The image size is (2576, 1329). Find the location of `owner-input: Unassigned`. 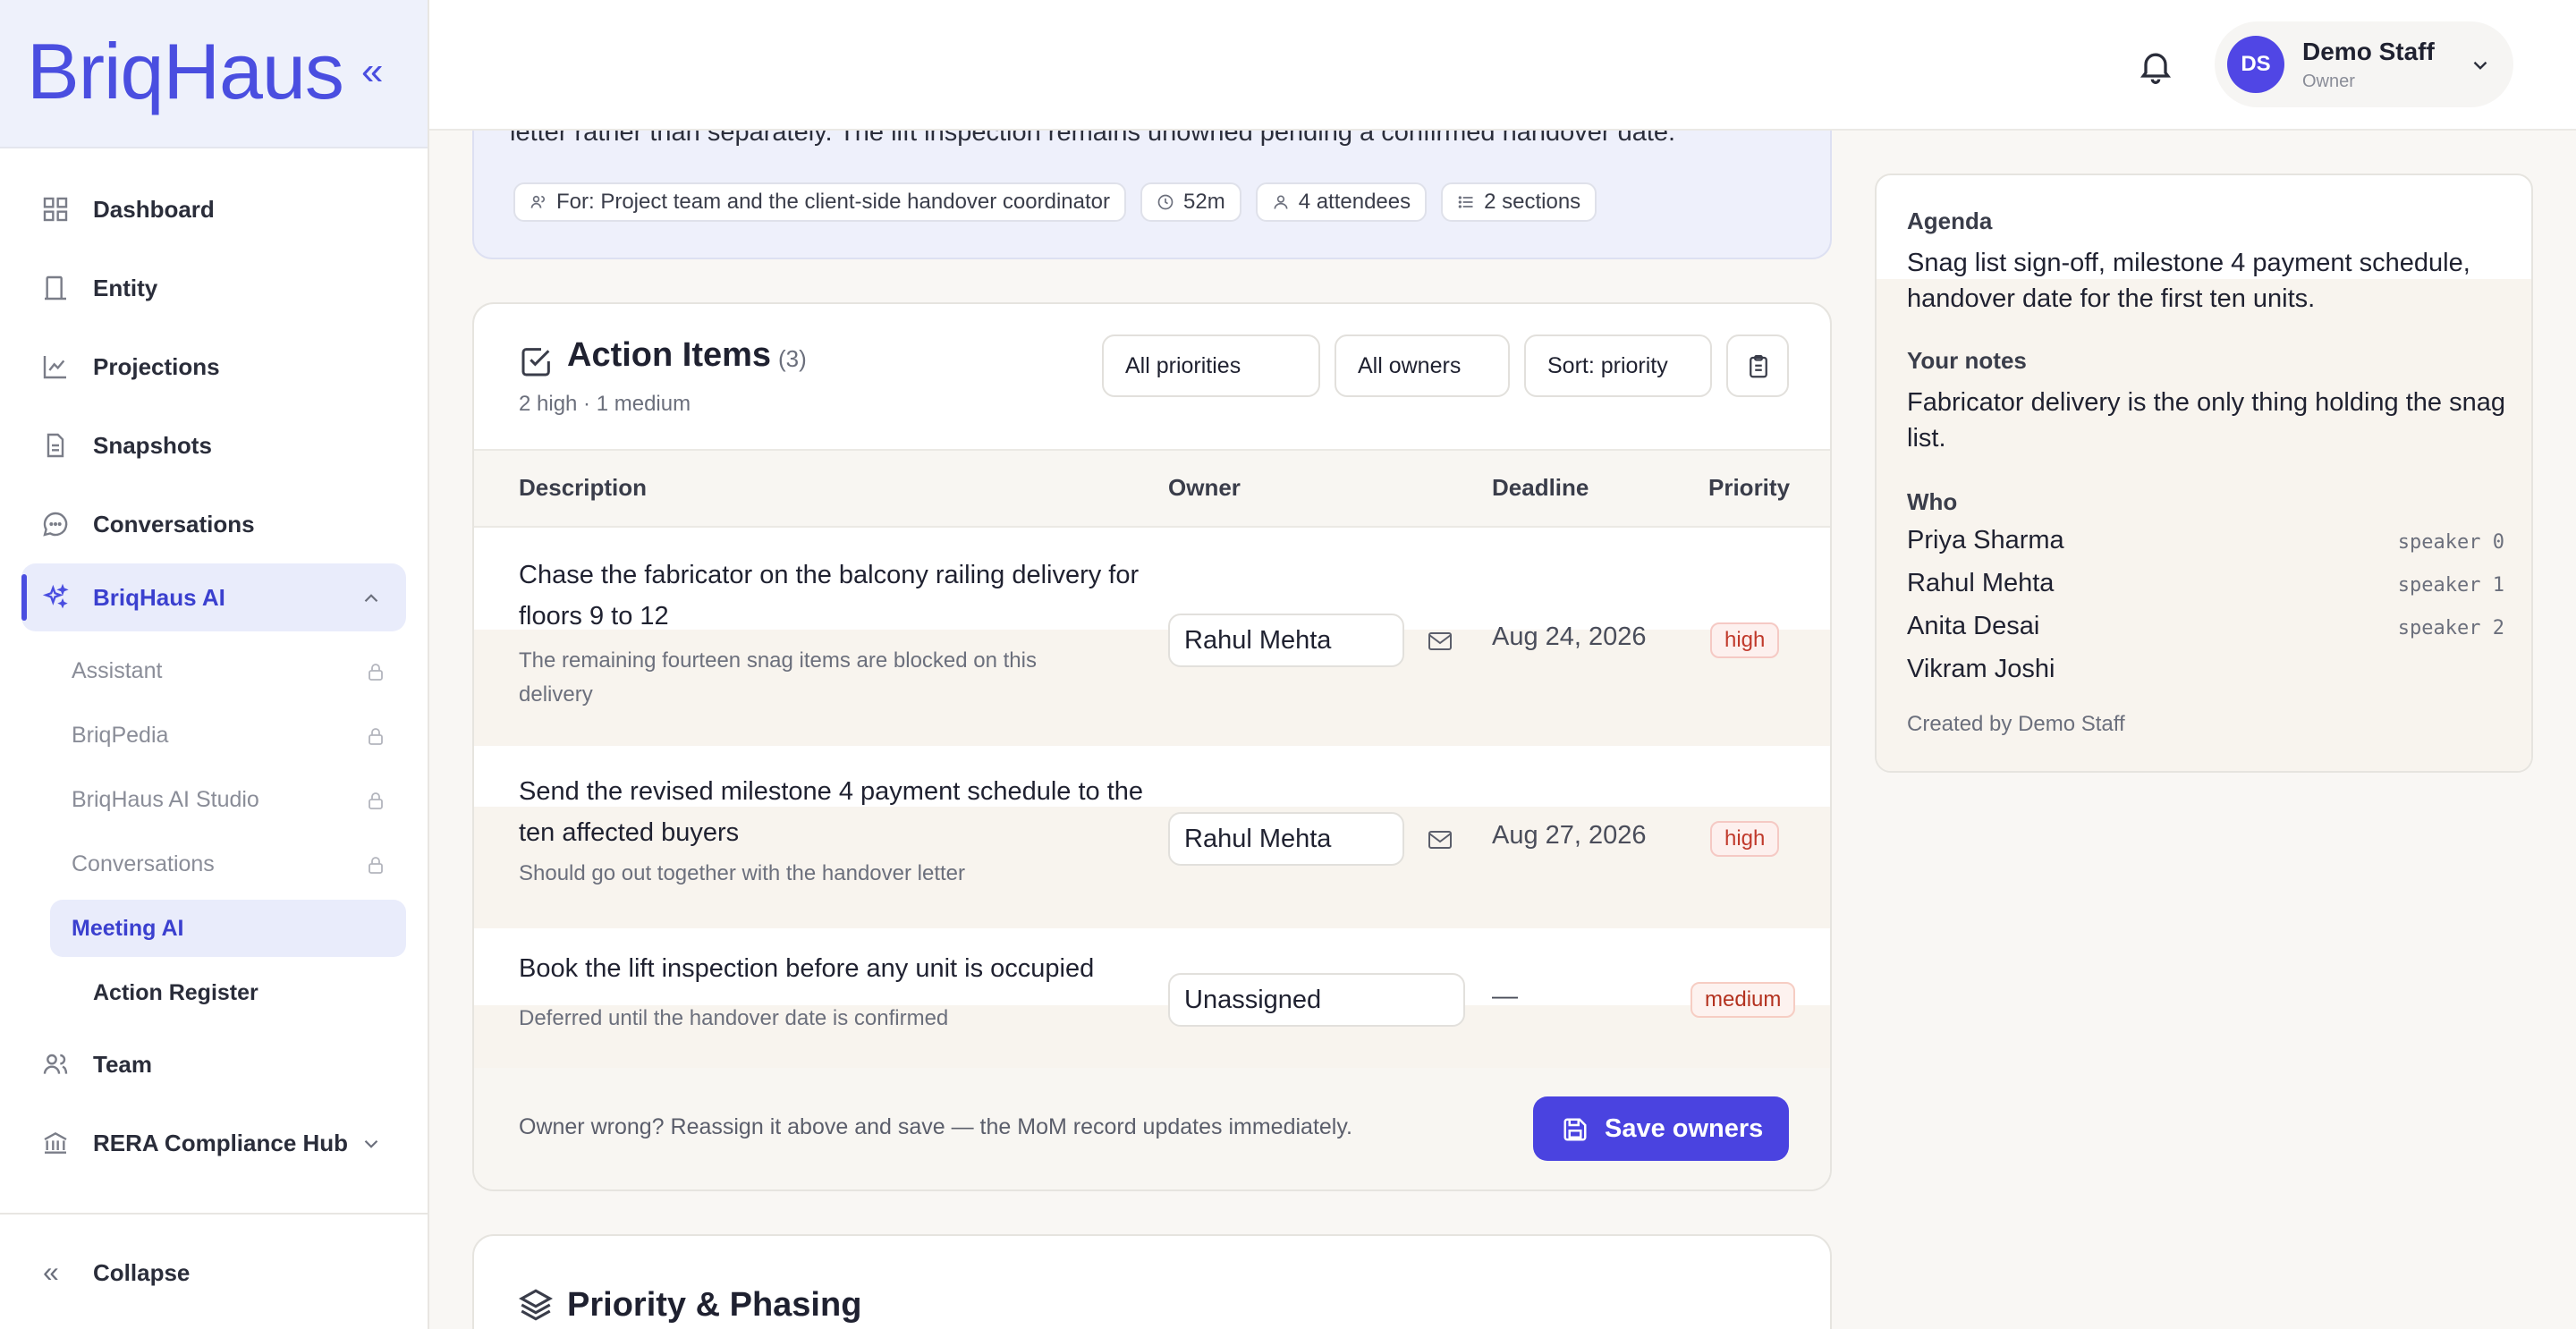

owner-input: Unassigned is located at coordinates (1316, 1000).